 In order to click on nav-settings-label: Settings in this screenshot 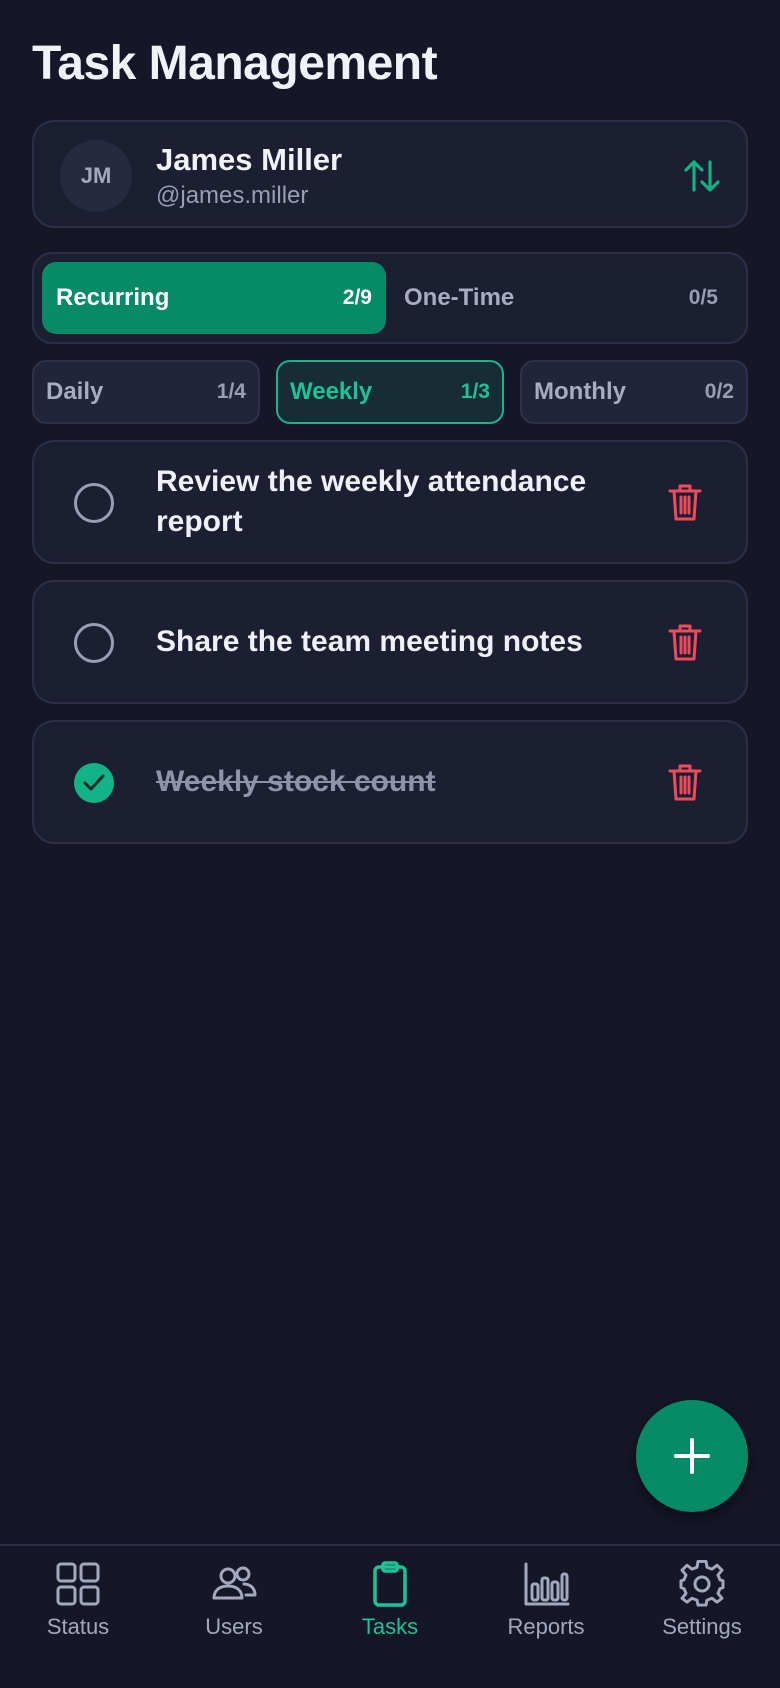, I will do `click(702, 1626)`.